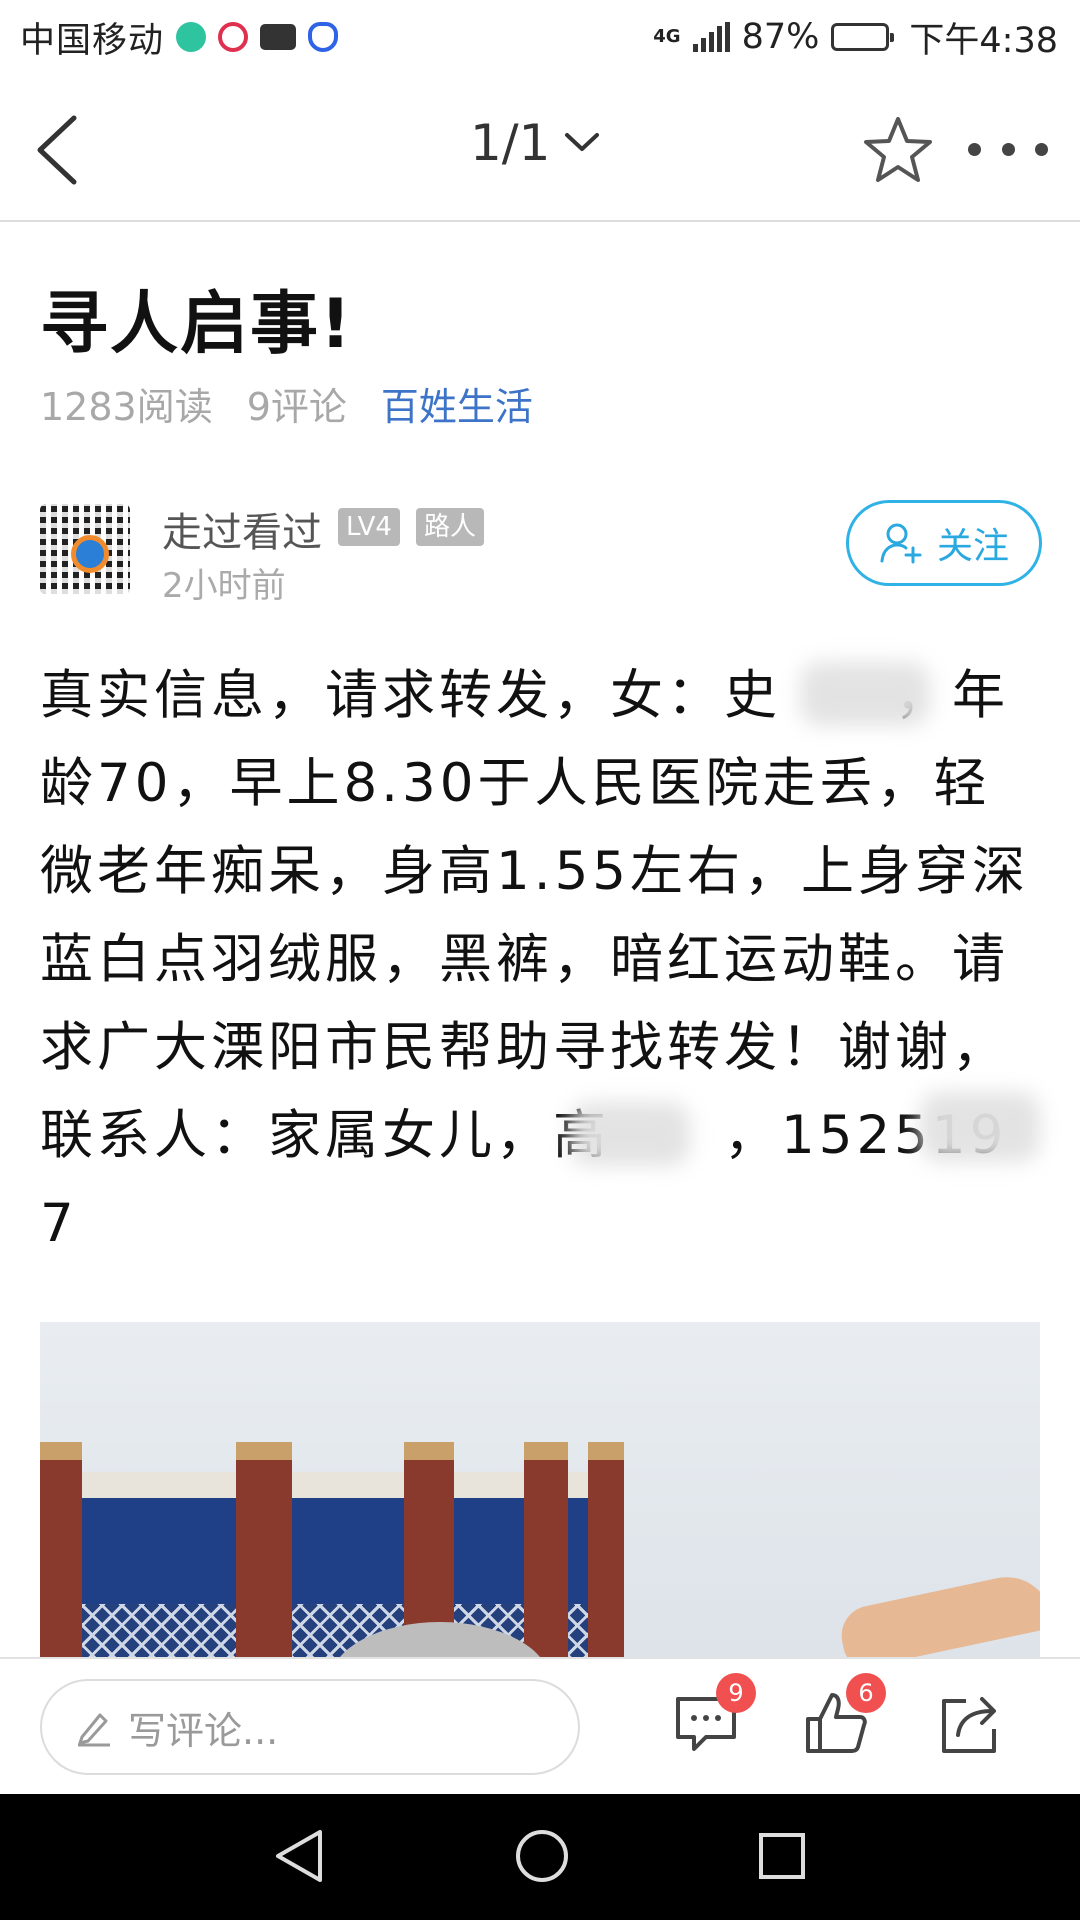  What do you see at coordinates (667, 36) in the screenshot?
I see `network-type: 4G` at bounding box center [667, 36].